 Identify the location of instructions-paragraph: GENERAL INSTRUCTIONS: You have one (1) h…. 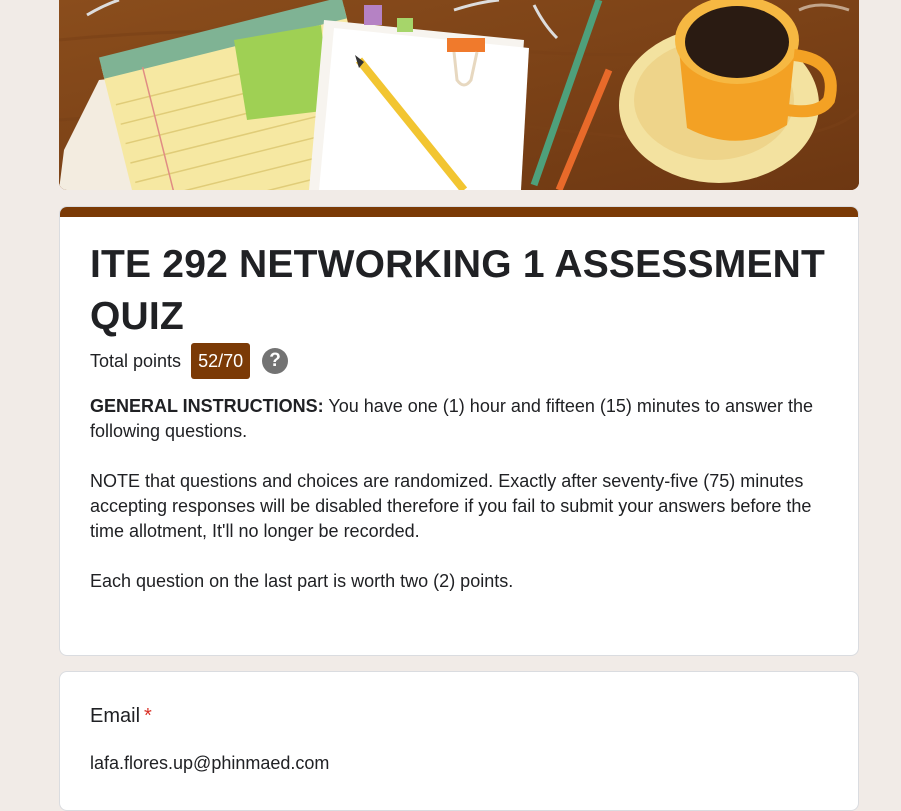
(460, 419).